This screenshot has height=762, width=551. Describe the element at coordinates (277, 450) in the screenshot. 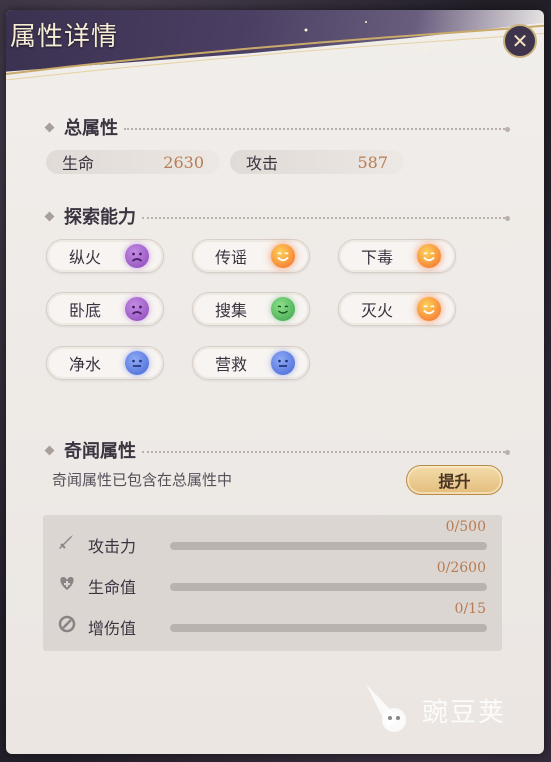

I see `section-curio: 奇闻属性` at that location.